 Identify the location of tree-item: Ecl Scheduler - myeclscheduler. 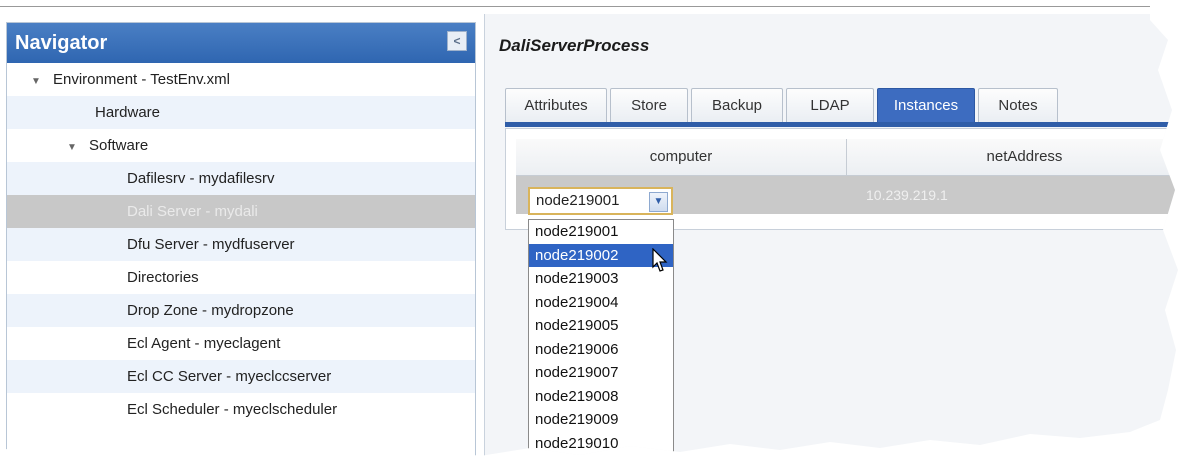
(241, 409).